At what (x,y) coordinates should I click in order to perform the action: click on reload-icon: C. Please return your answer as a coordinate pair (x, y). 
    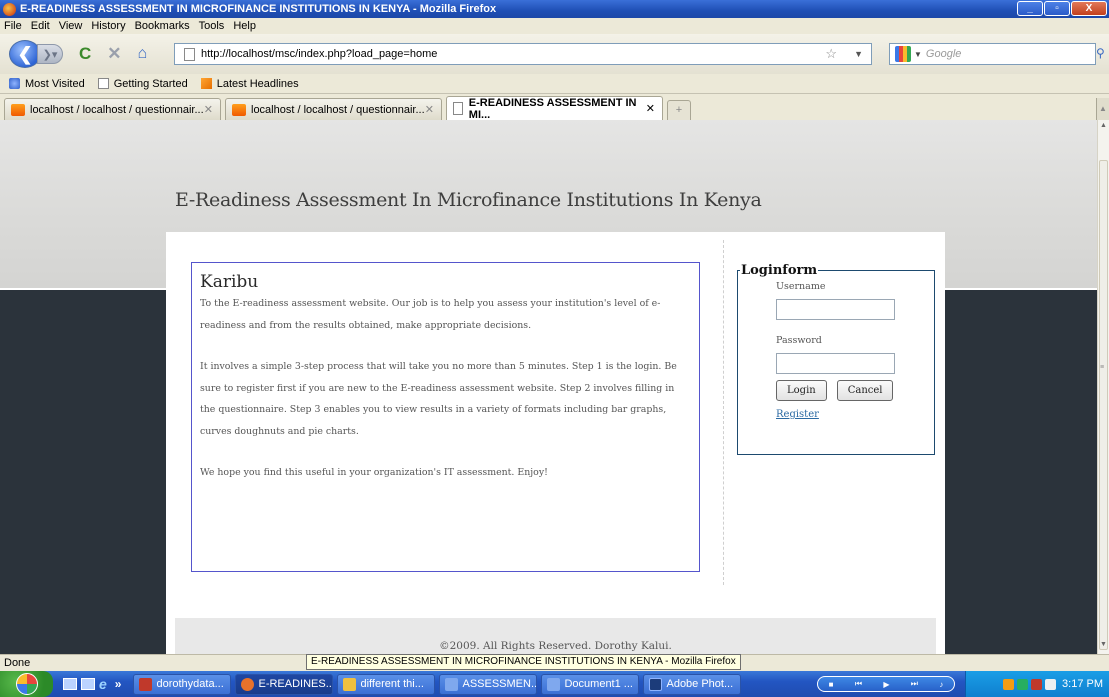
    Looking at the image, I should click on (85, 54).